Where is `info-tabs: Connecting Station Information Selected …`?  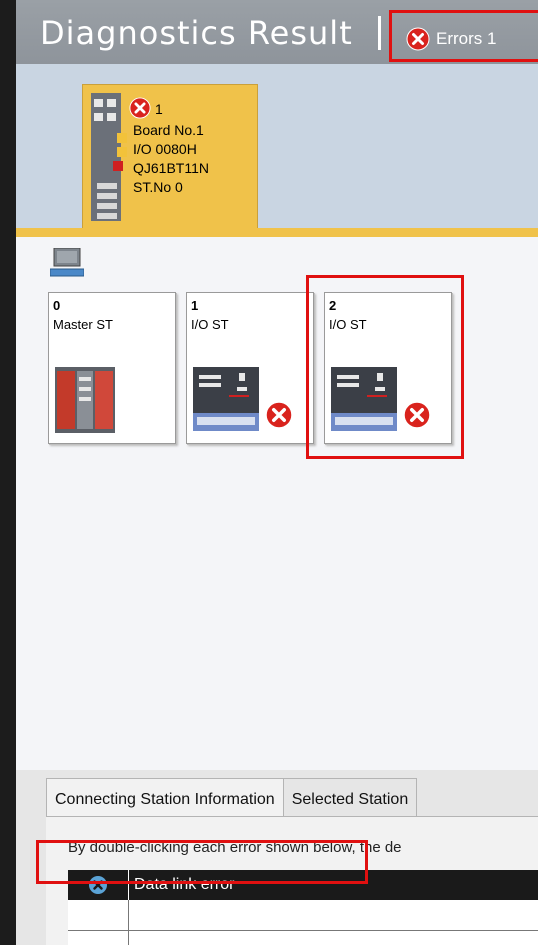 info-tabs: Connecting Station Information Selected … is located at coordinates (232, 797).